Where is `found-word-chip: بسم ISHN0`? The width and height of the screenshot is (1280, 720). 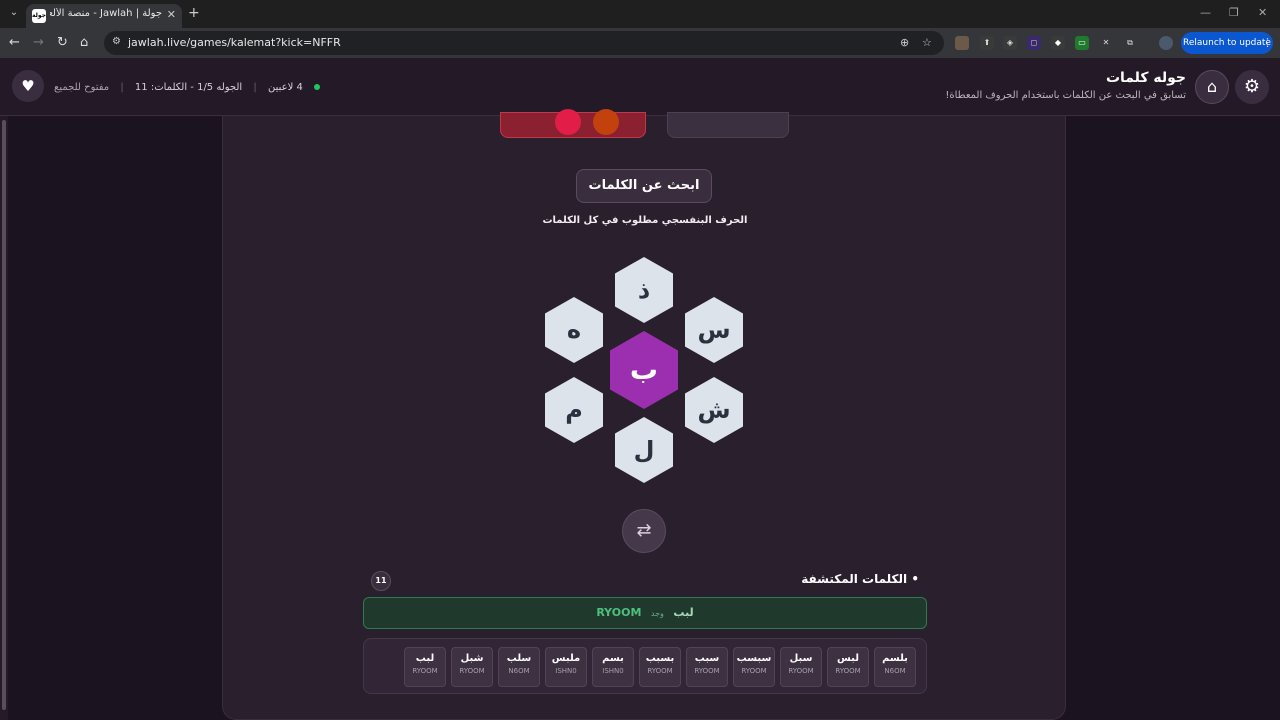
found-word-chip: بسم ISHN0 is located at coordinates (613, 667).